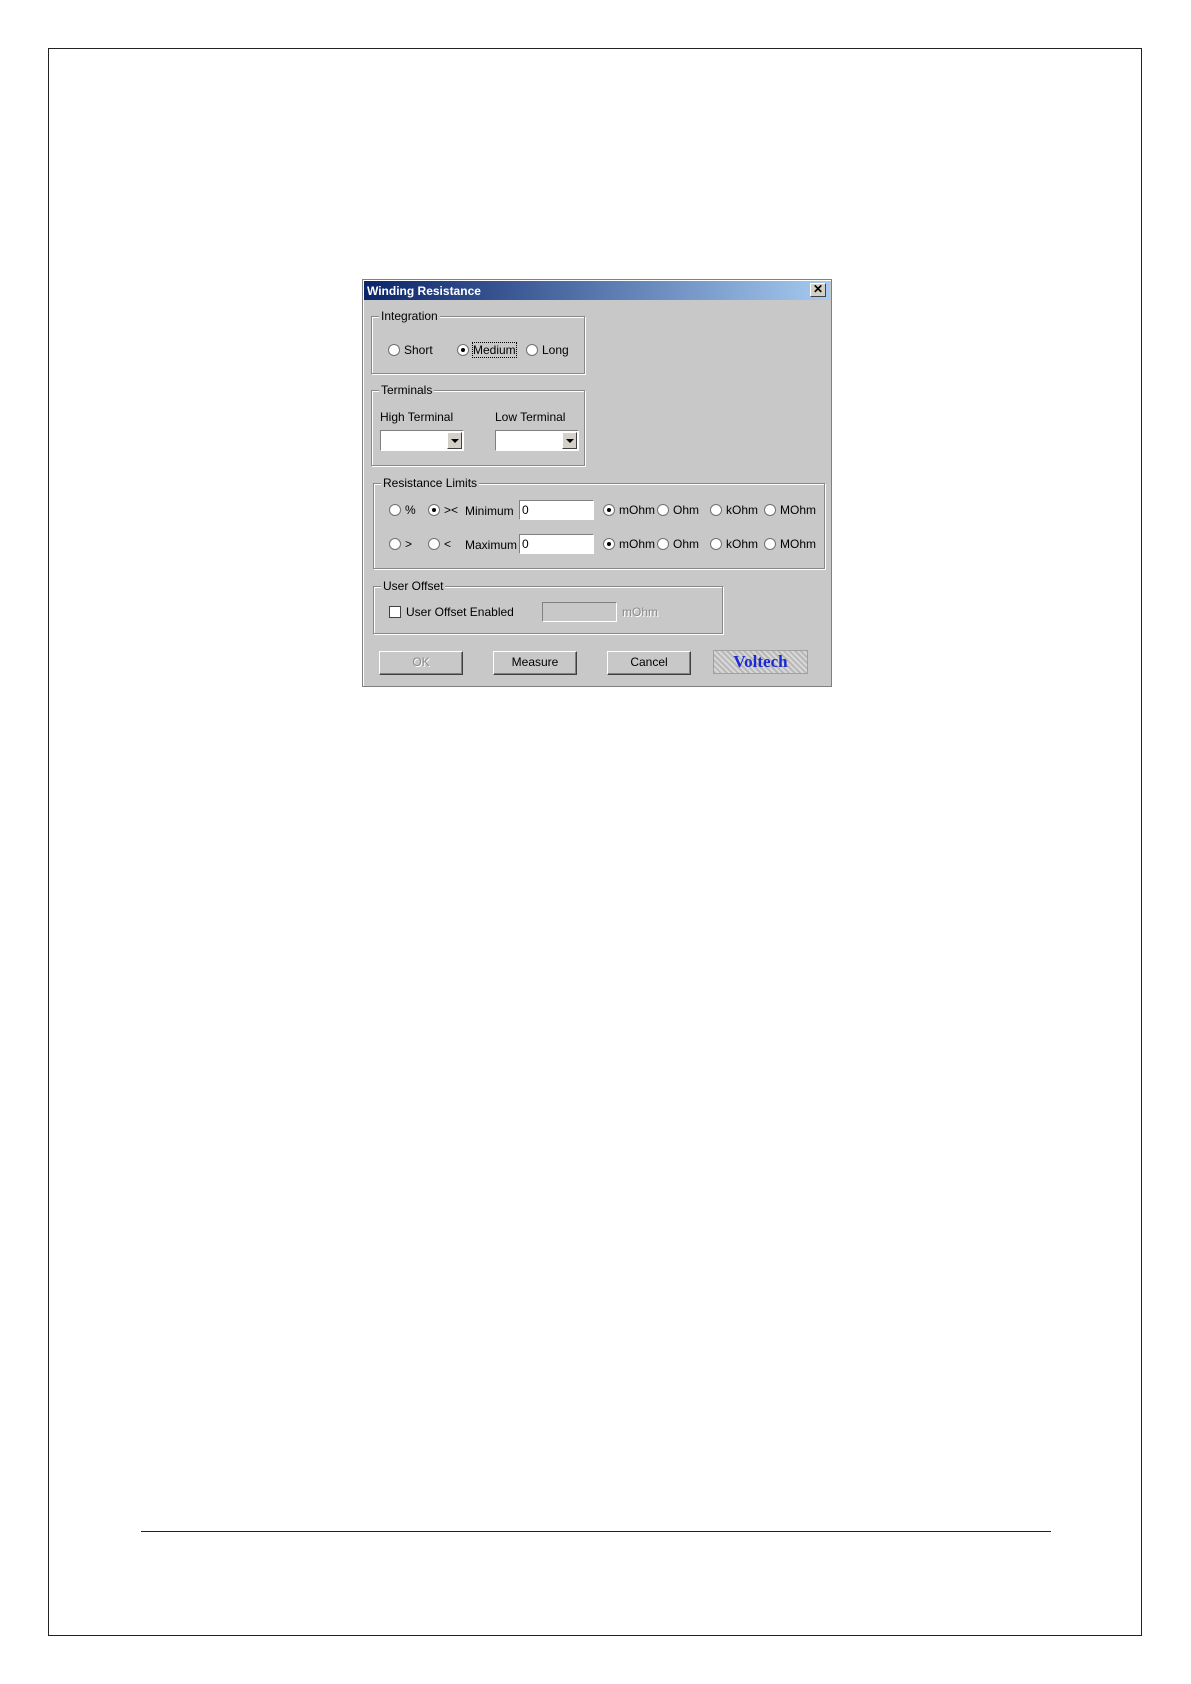 Image resolution: width=1191 pixels, height=1684 pixels. I want to click on minimum-unit-ohm-radio, so click(663, 510).